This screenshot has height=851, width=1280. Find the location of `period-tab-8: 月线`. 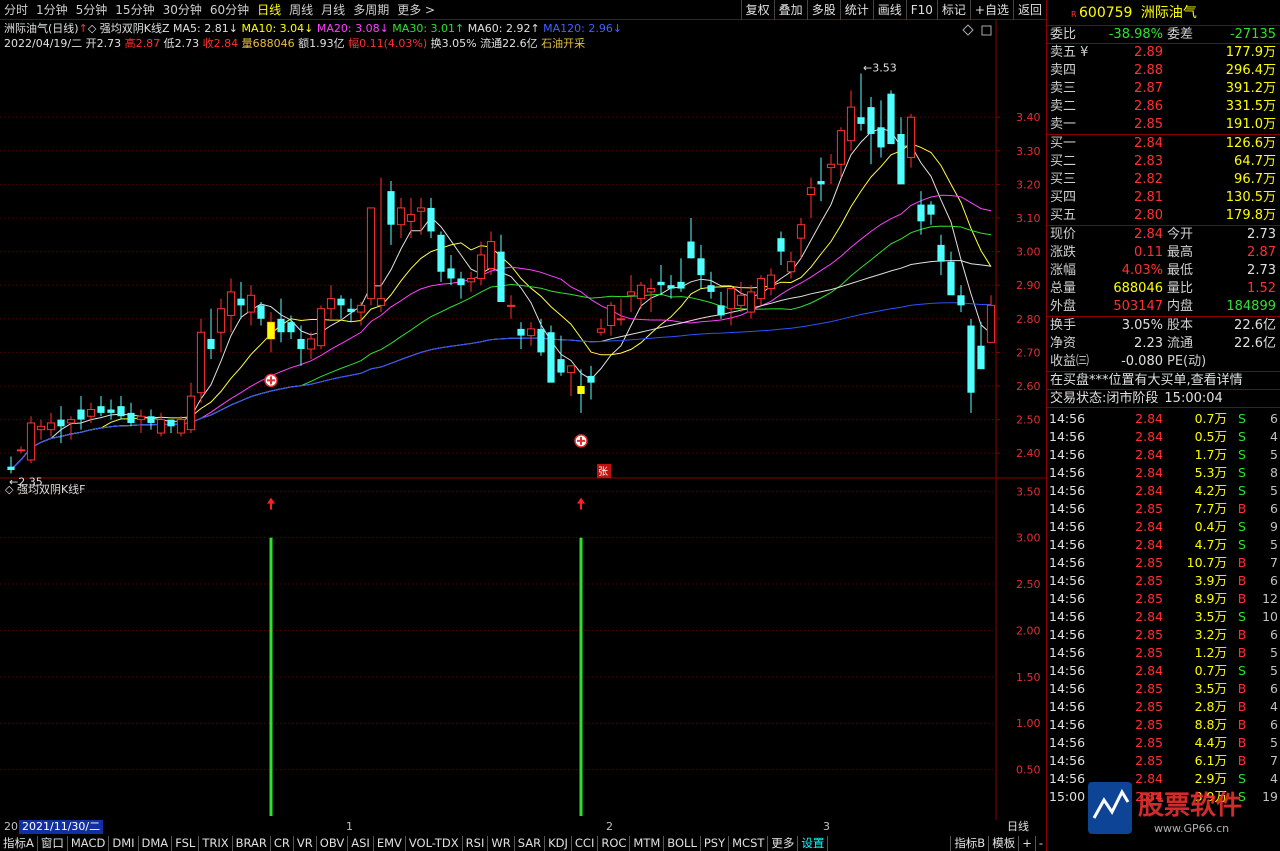

period-tab-8: 月线 is located at coordinates (333, 10).